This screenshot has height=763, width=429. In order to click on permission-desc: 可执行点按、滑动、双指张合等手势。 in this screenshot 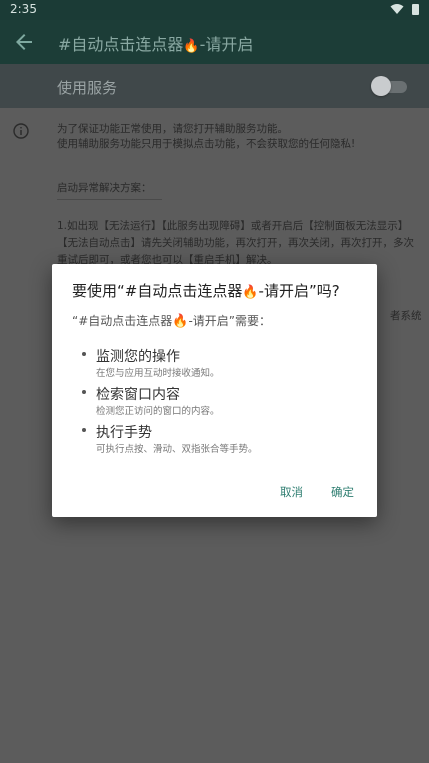, I will do `click(177, 449)`.